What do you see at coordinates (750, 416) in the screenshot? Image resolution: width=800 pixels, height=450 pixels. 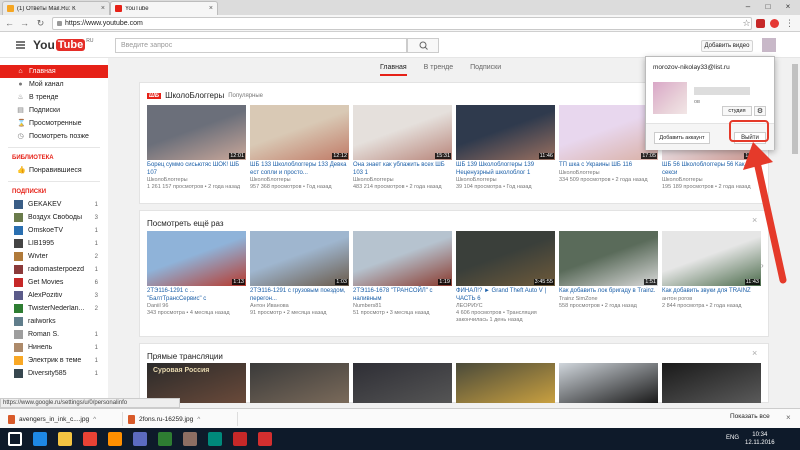 I see `show-all-downloads-link: Показать все` at bounding box center [750, 416].